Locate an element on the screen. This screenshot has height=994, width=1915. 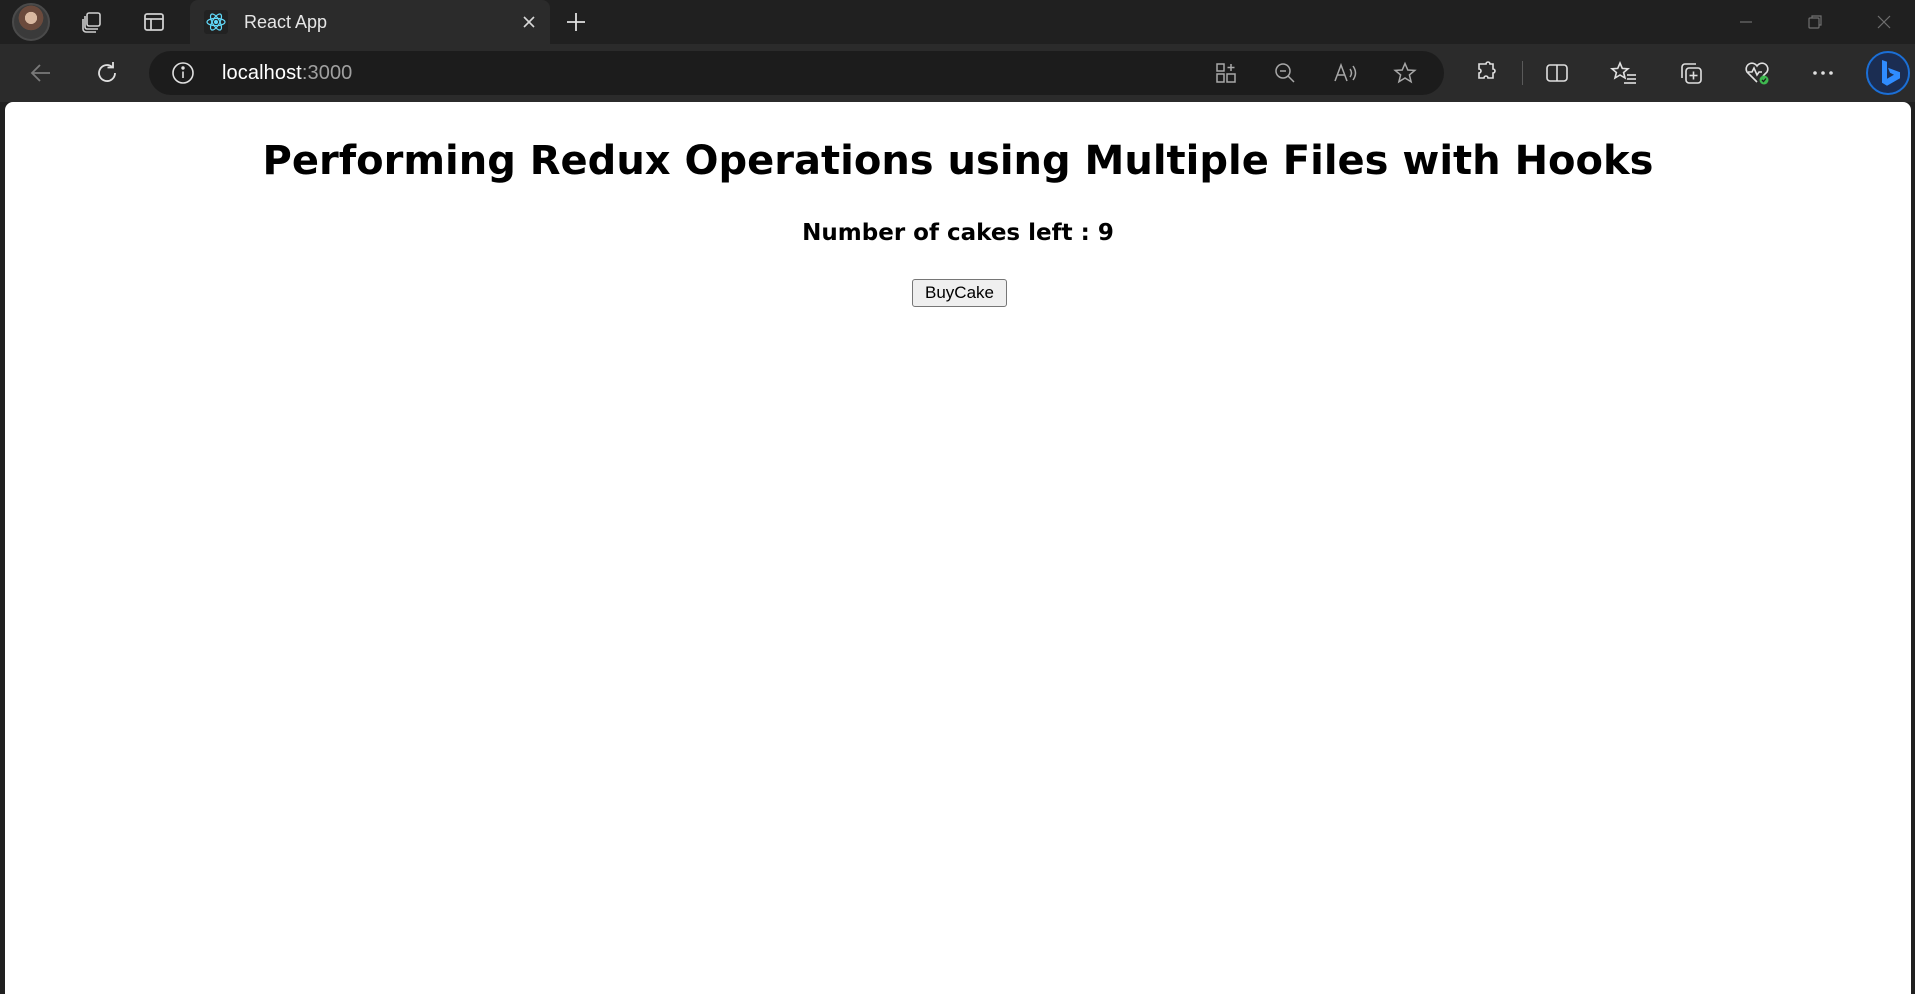
address-bar: localhost:3000 is located at coordinates (796, 73).